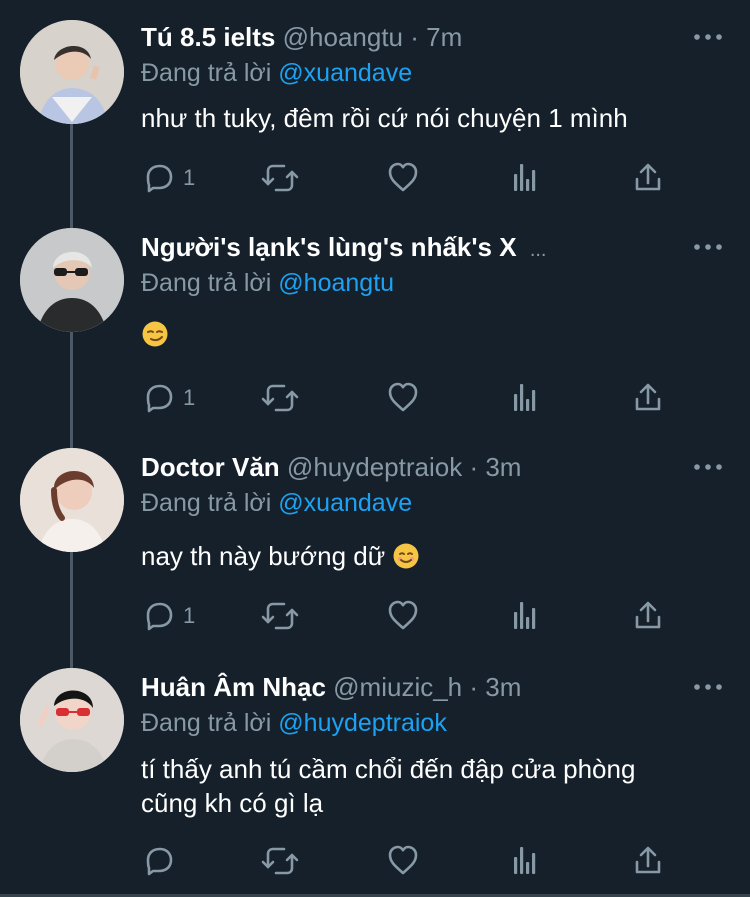 This screenshot has width=750, height=897. I want to click on tweet-header: Huân Âm Nhạc @miuzic_h · 3m, so click(413, 687).